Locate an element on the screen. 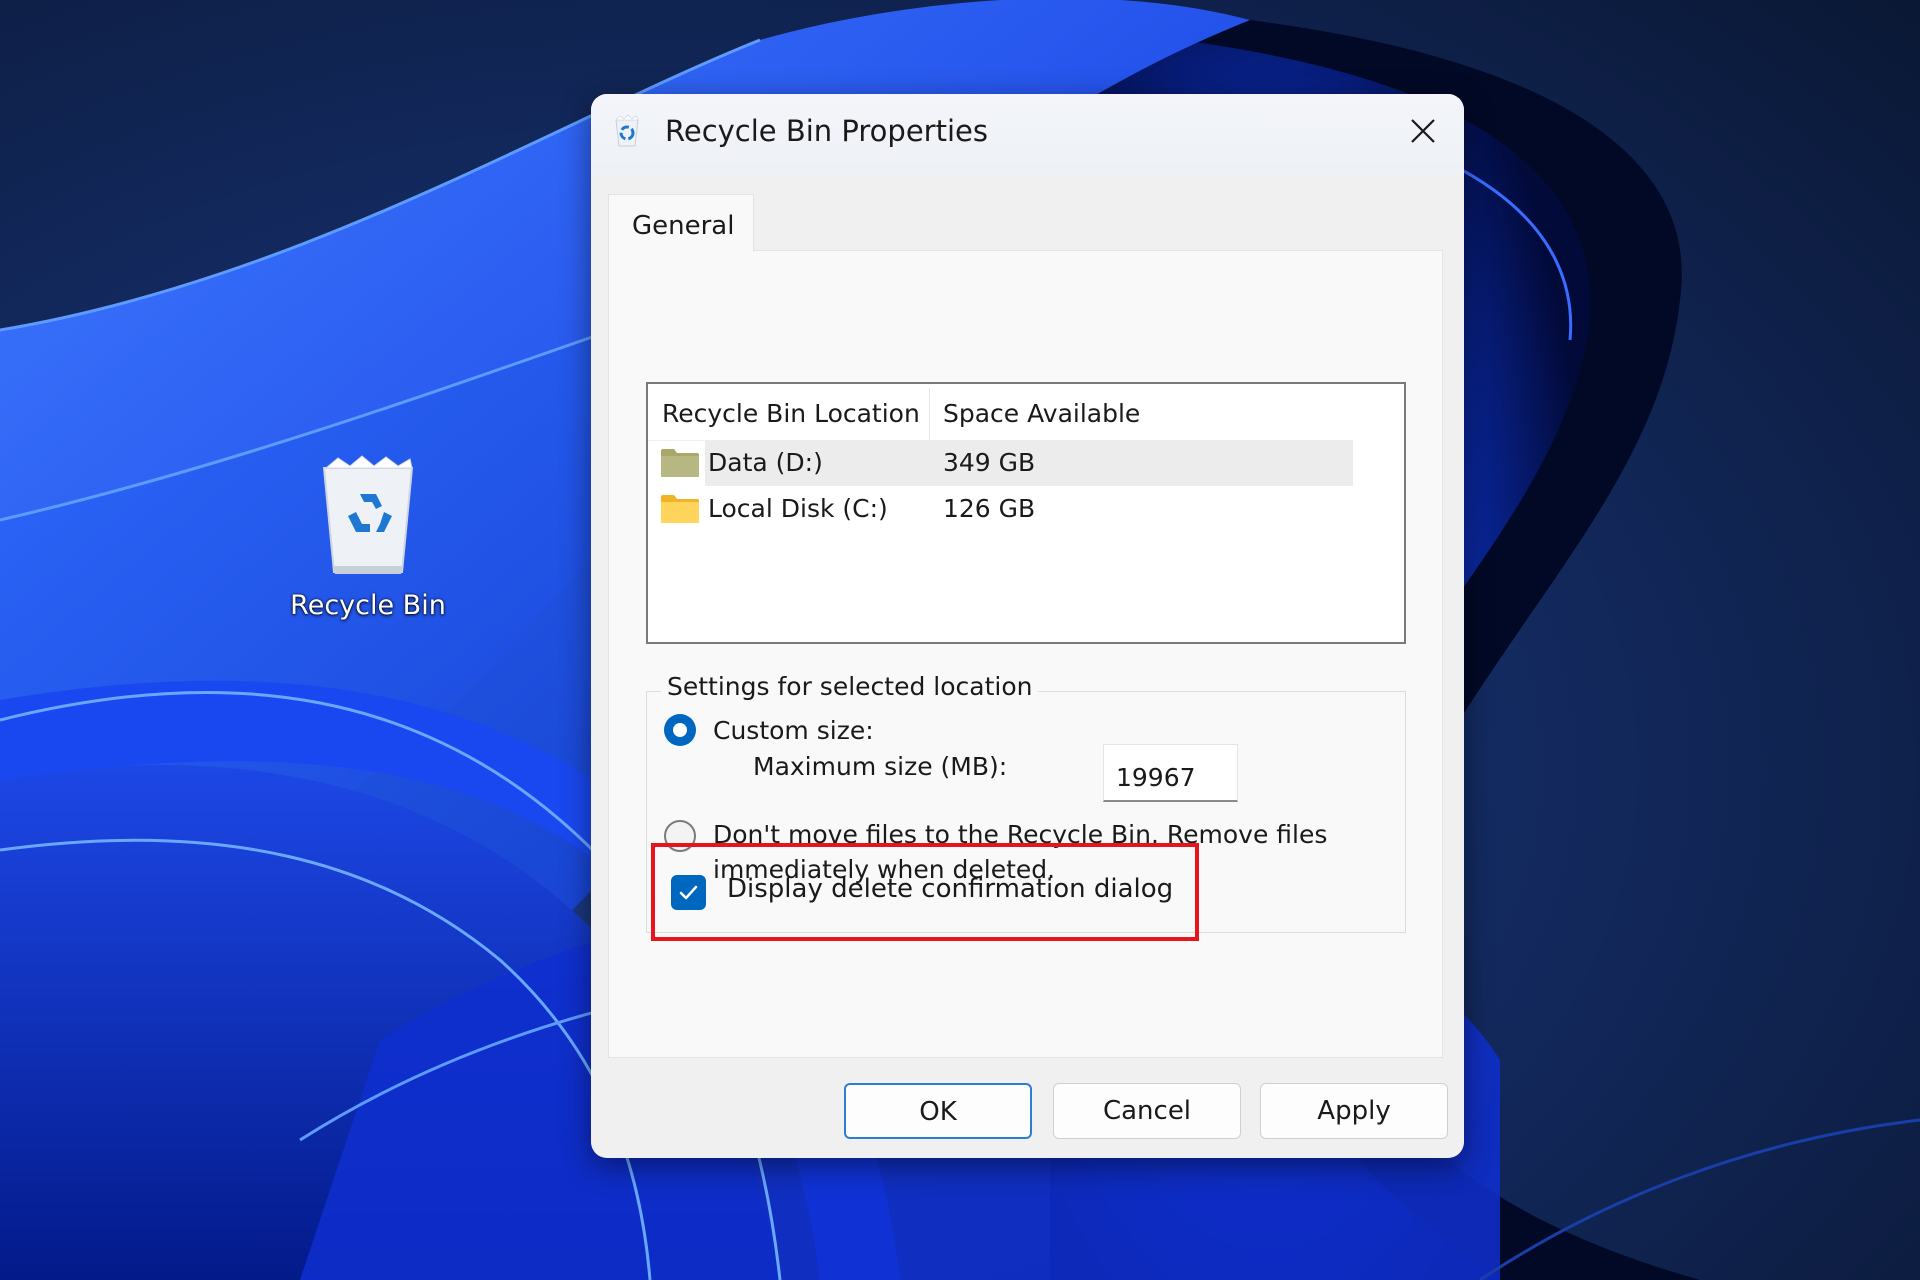 This screenshot has width=1920, height=1280. settings-legend: Settings for selected location is located at coordinates (850, 686).